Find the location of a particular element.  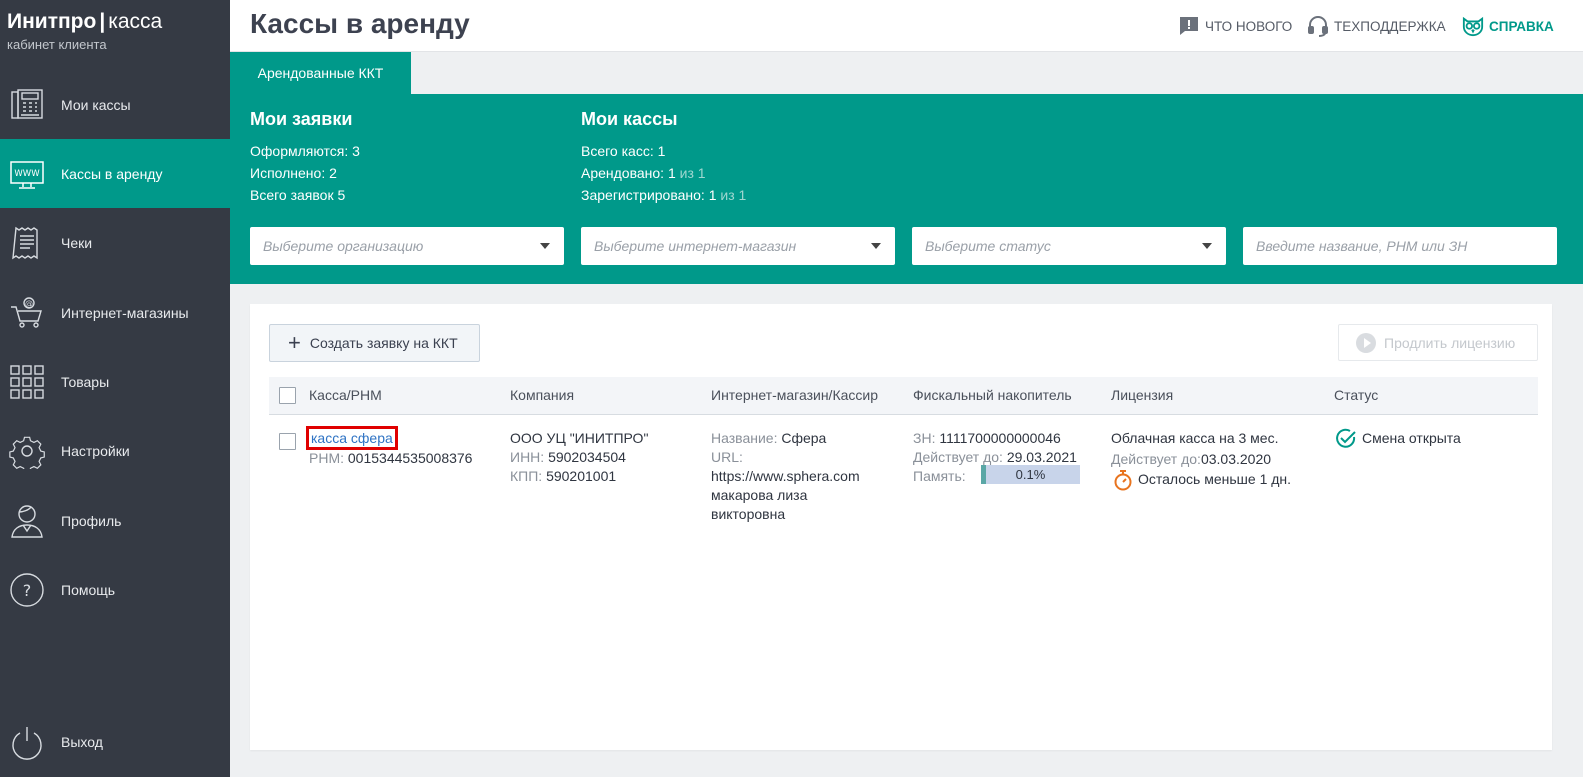

sidebar-item-settings: Настройки is located at coordinates (115, 450).